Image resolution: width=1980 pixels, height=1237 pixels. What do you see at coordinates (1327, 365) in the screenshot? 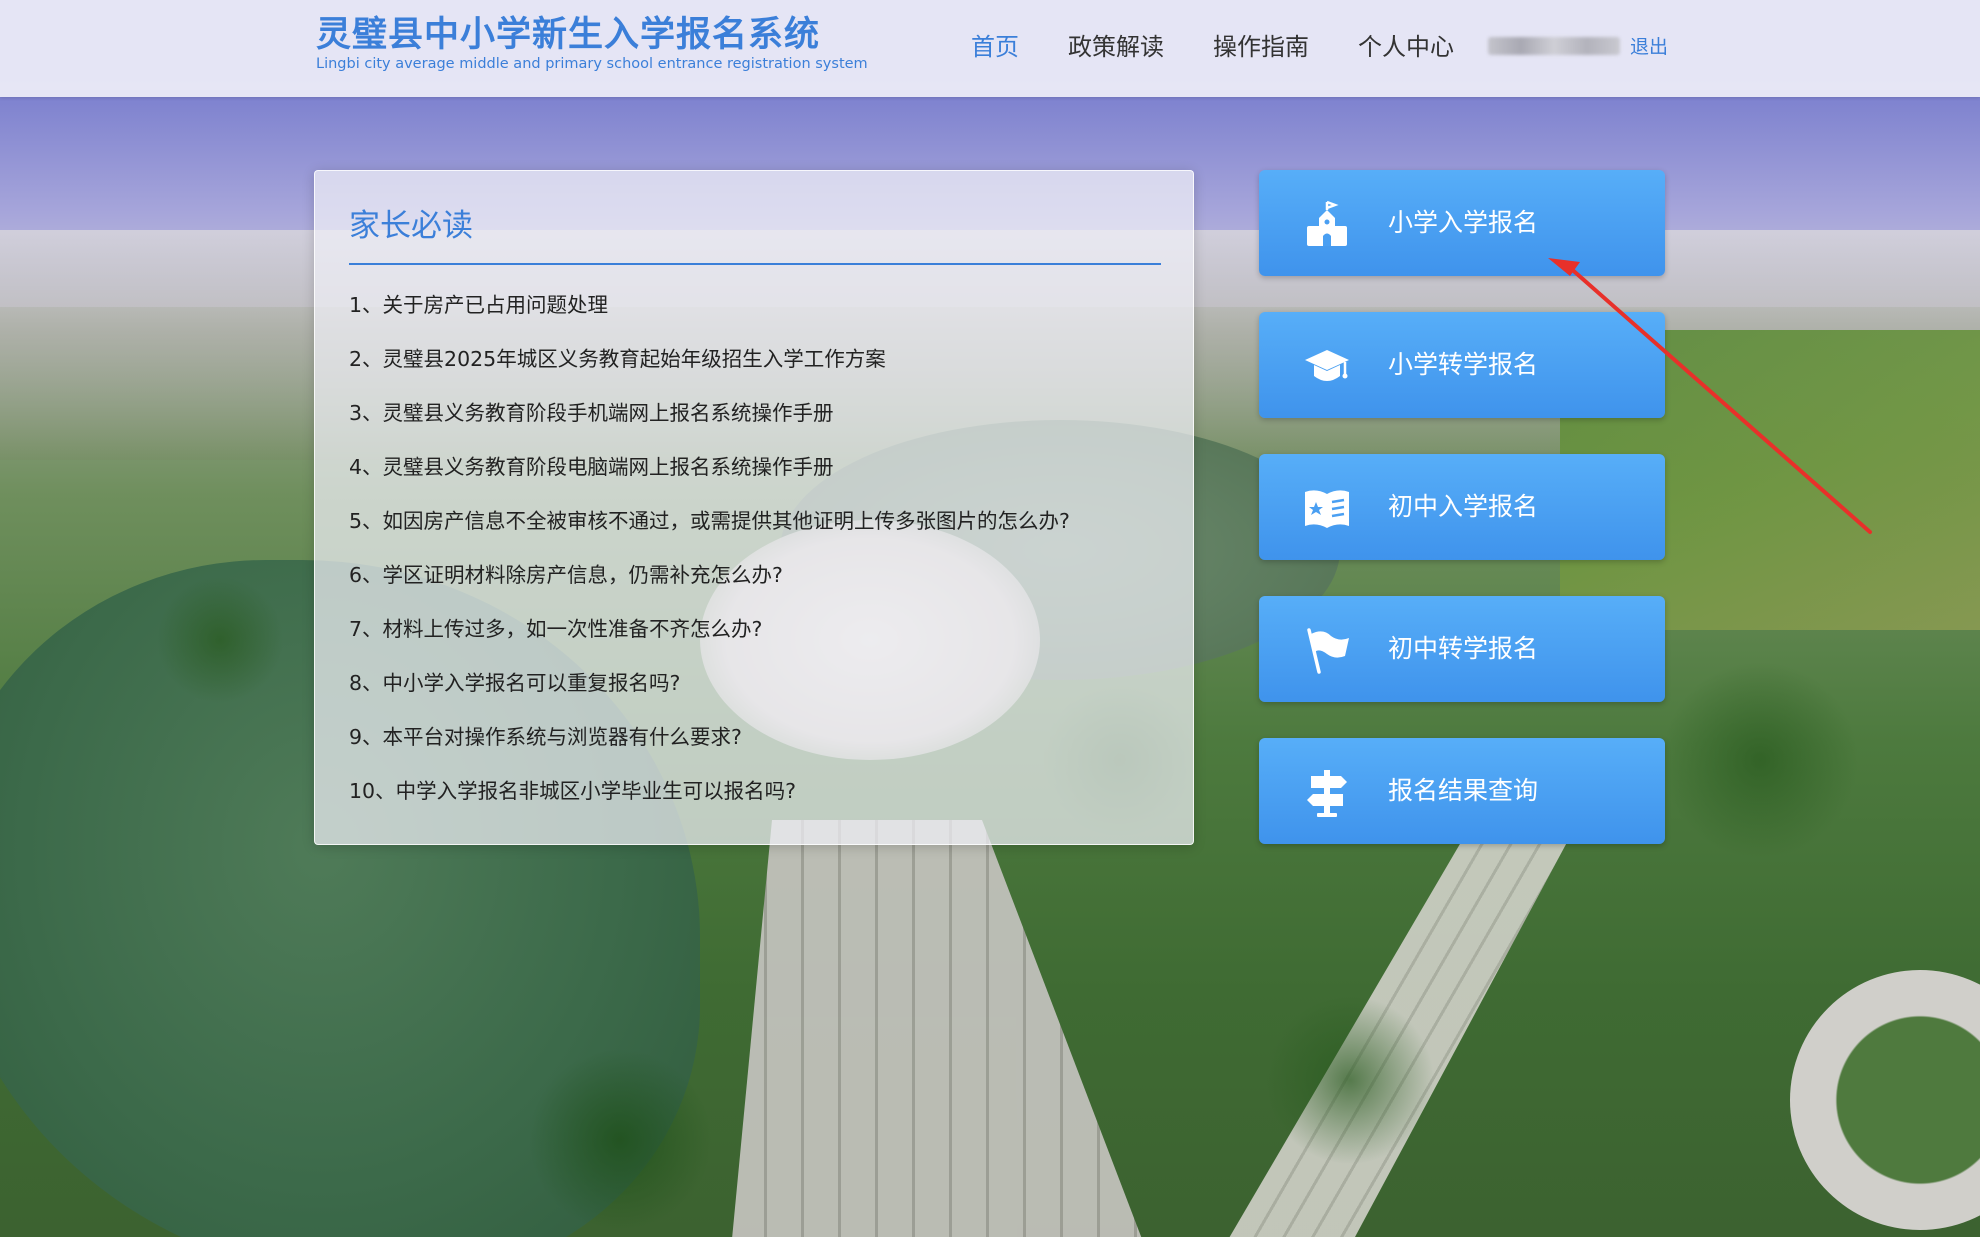
I see `graduation-cap-icon` at bounding box center [1327, 365].